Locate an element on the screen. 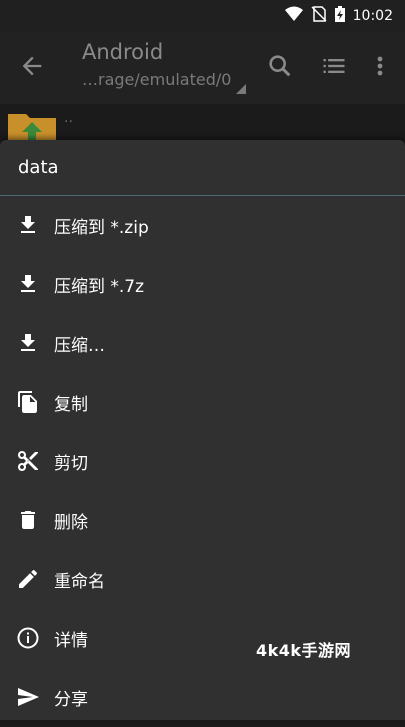 The image size is (405, 727). menu-item-label: 重命名 is located at coordinates (79, 582).